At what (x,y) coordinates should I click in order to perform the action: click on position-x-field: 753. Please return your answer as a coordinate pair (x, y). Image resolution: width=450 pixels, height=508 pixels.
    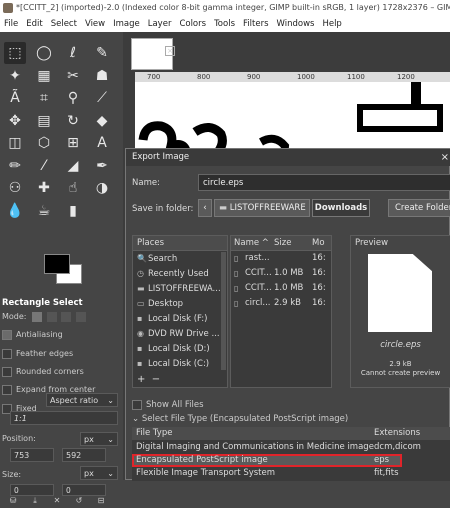
    Looking at the image, I should click on (32, 455).